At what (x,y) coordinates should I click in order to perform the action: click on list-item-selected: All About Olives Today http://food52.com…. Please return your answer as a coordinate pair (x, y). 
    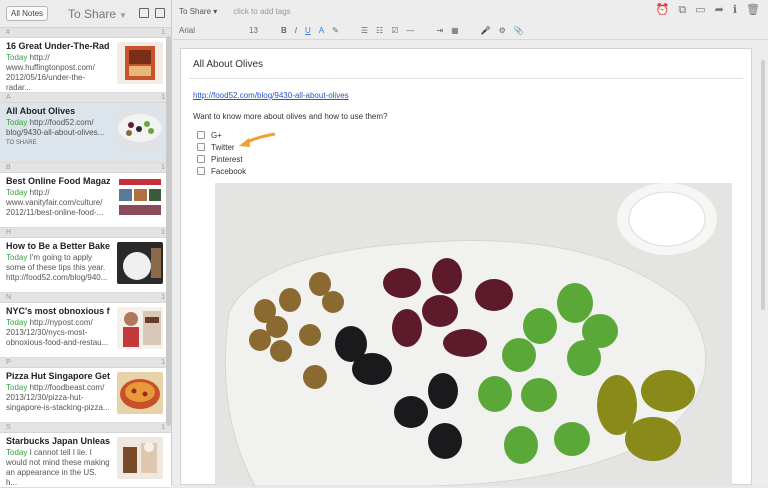
    Looking at the image, I should click on (85, 133).